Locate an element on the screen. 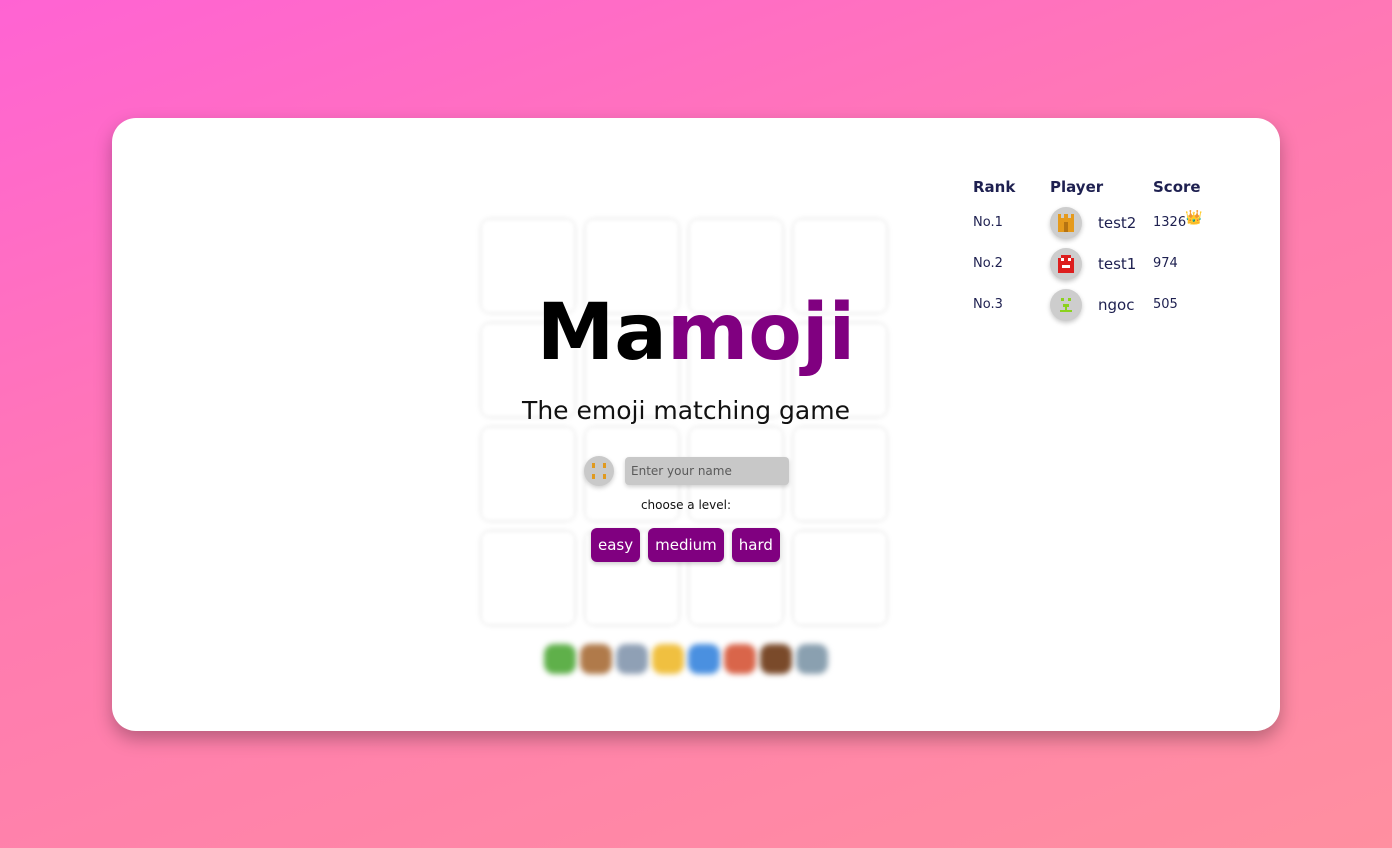  logo-part-ma: Ma is located at coordinates (601, 333).